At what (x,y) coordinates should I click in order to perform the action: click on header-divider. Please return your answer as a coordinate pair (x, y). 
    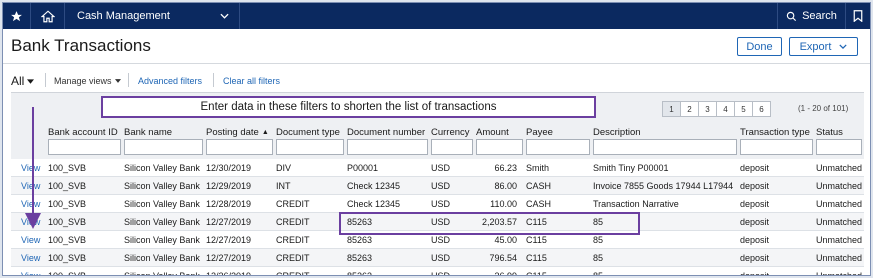
    Looking at the image, I should click on (436, 63).